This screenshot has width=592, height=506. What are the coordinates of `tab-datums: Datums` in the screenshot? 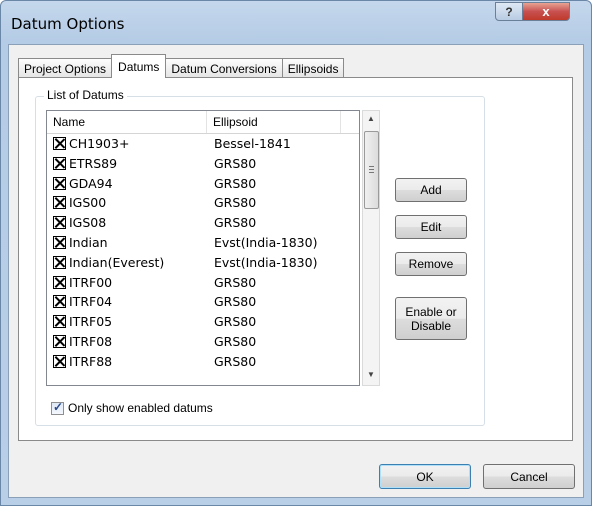 It's located at (139, 66).